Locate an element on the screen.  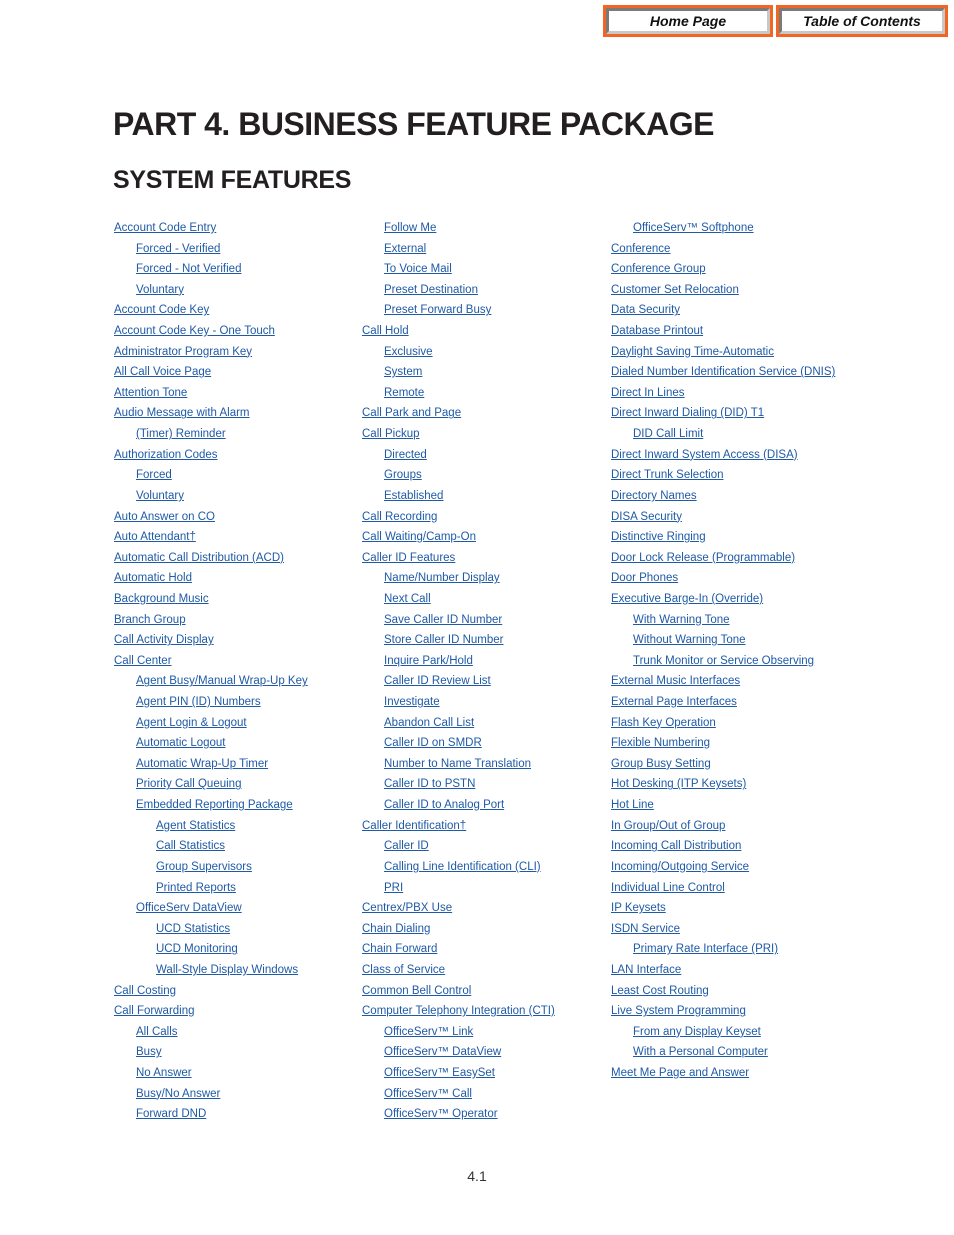
sub-feature-link: Remote is located at coordinates (404, 393).